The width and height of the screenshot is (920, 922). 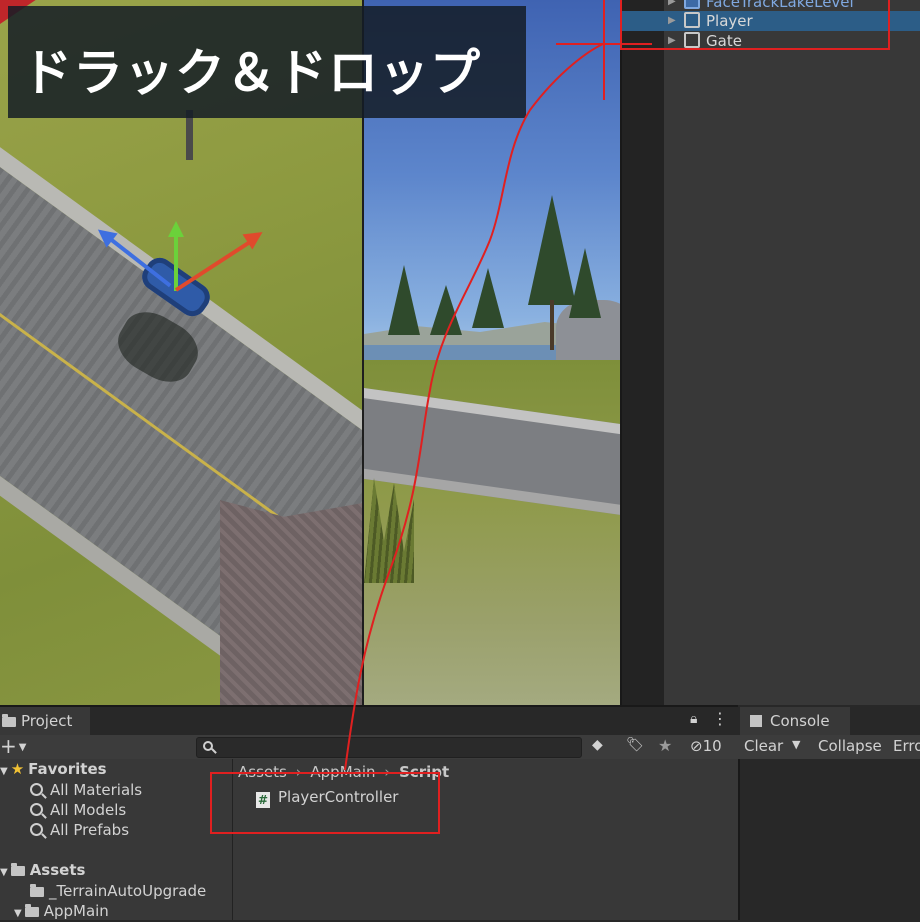 I want to click on console-collapse-button: Collapse, so click(x=850, y=746).